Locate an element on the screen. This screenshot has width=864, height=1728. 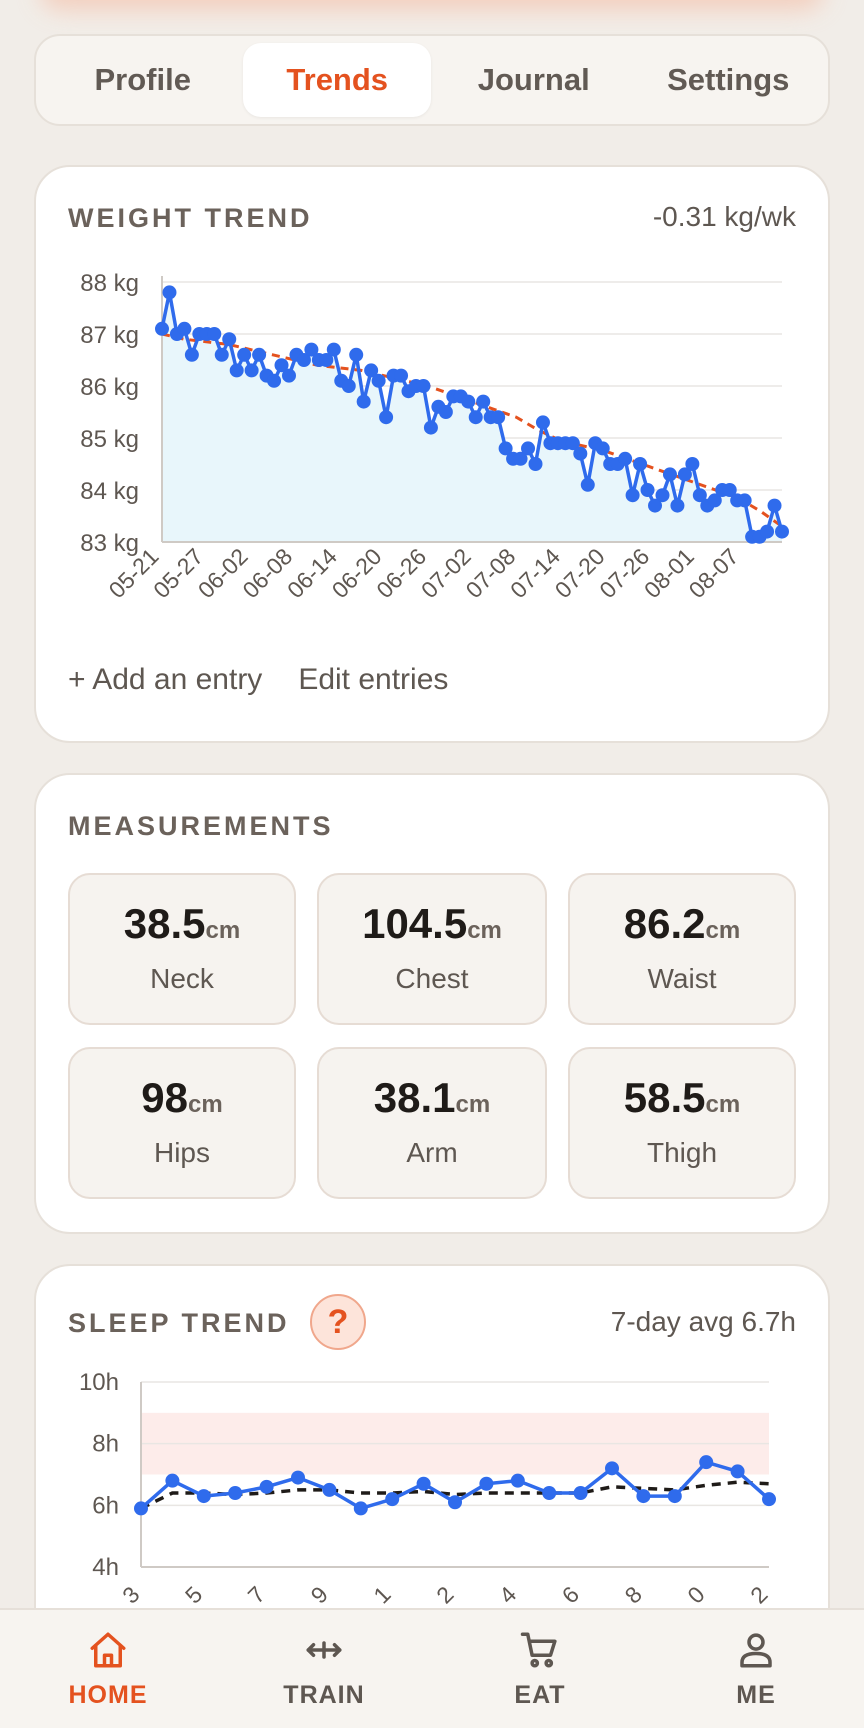
x-tick-label: 2 is located at coordinates (758, 1594).